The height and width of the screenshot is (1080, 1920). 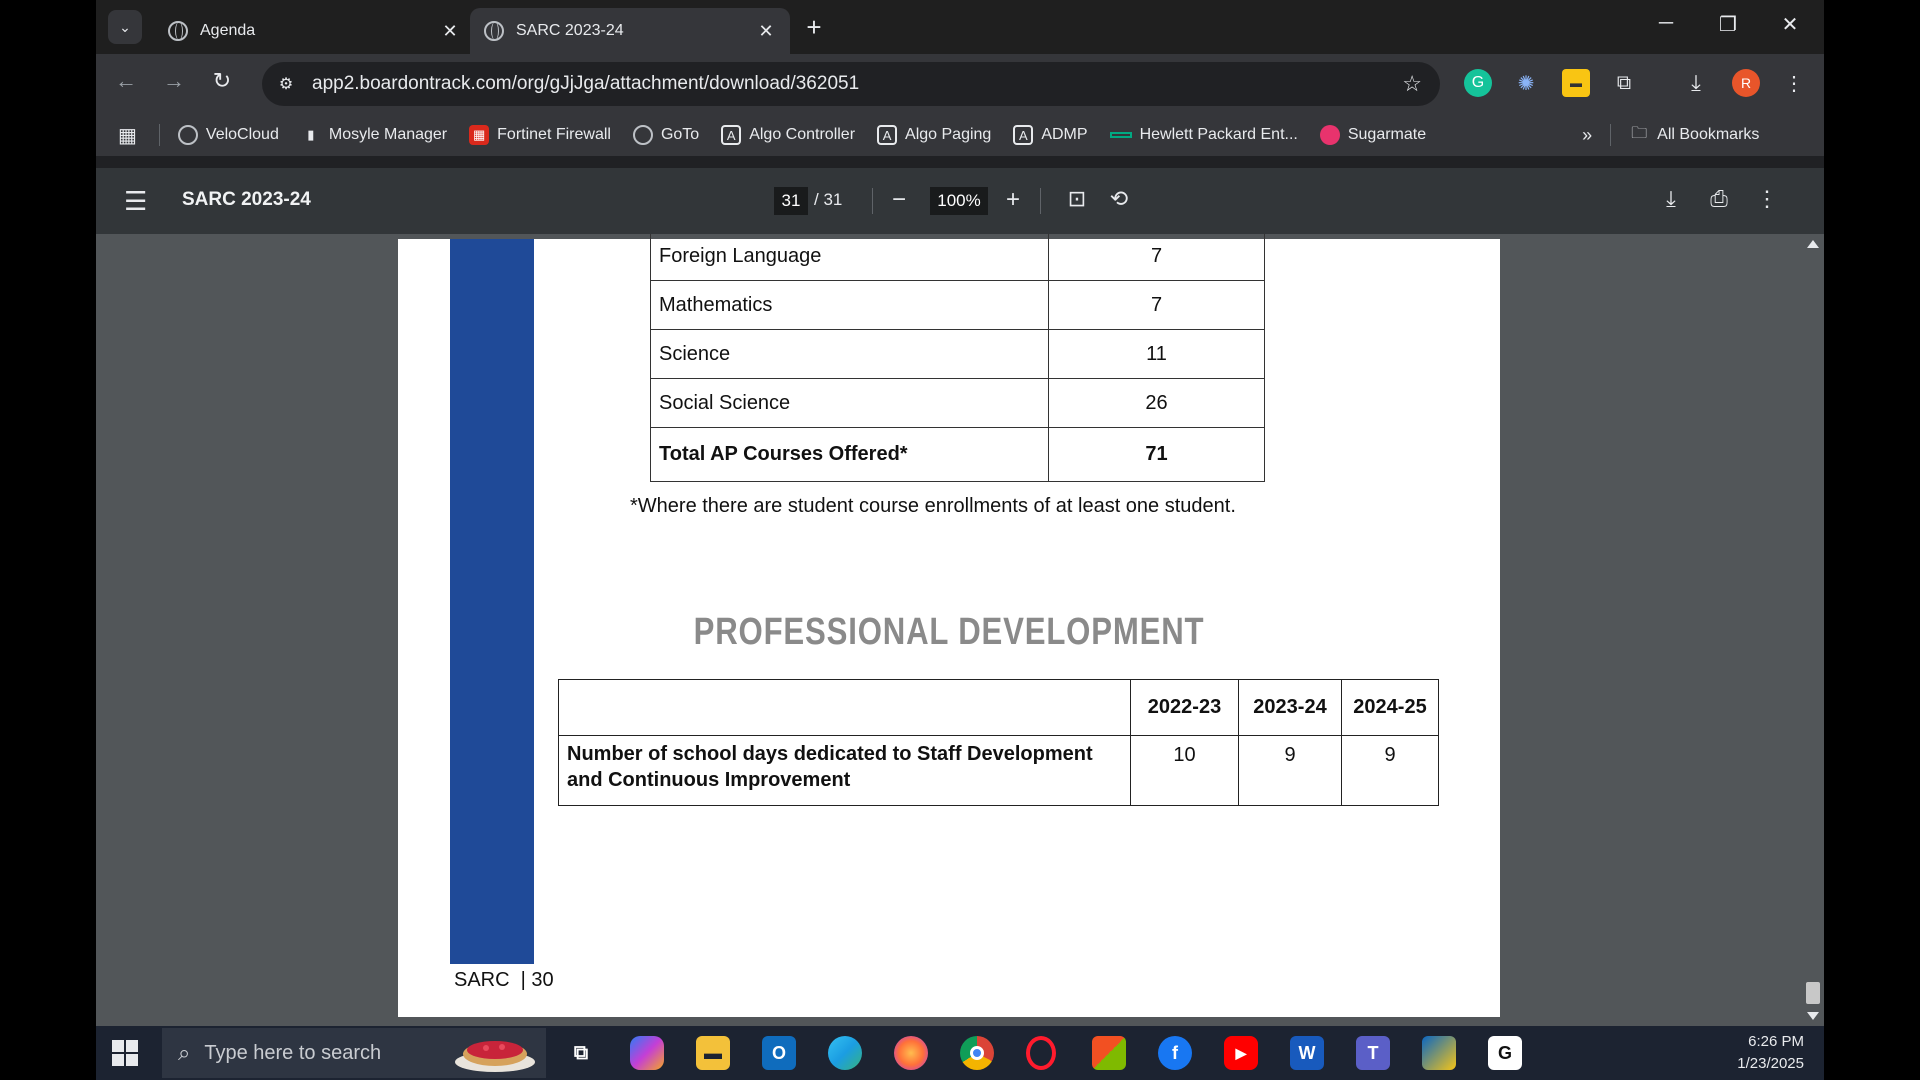 I want to click on scroll-up-icon, so click(x=1813, y=244).